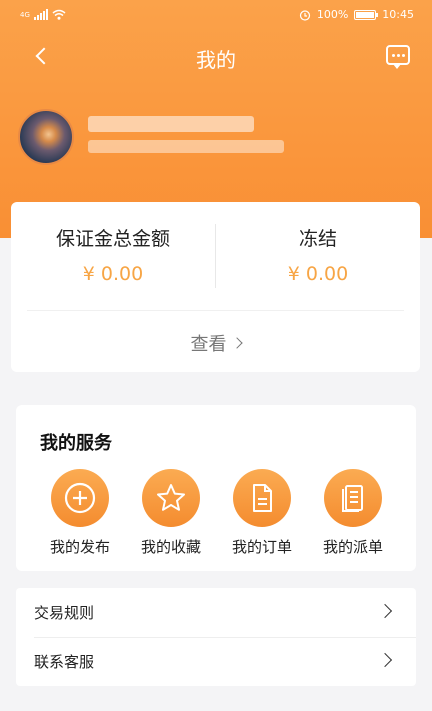  What do you see at coordinates (216, 612) in the screenshot?
I see `menu-item-trading-rules: 交易规则` at bounding box center [216, 612].